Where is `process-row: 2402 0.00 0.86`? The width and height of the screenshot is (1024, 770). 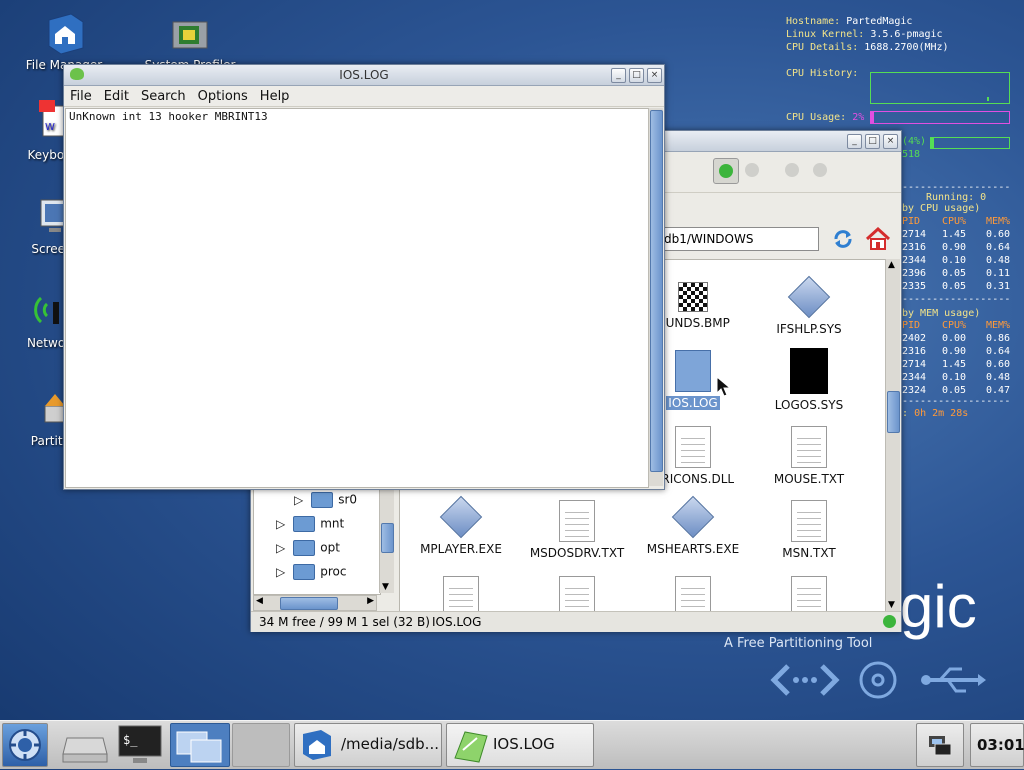 process-row: 2402 0.00 0.86 is located at coordinates (957, 339).